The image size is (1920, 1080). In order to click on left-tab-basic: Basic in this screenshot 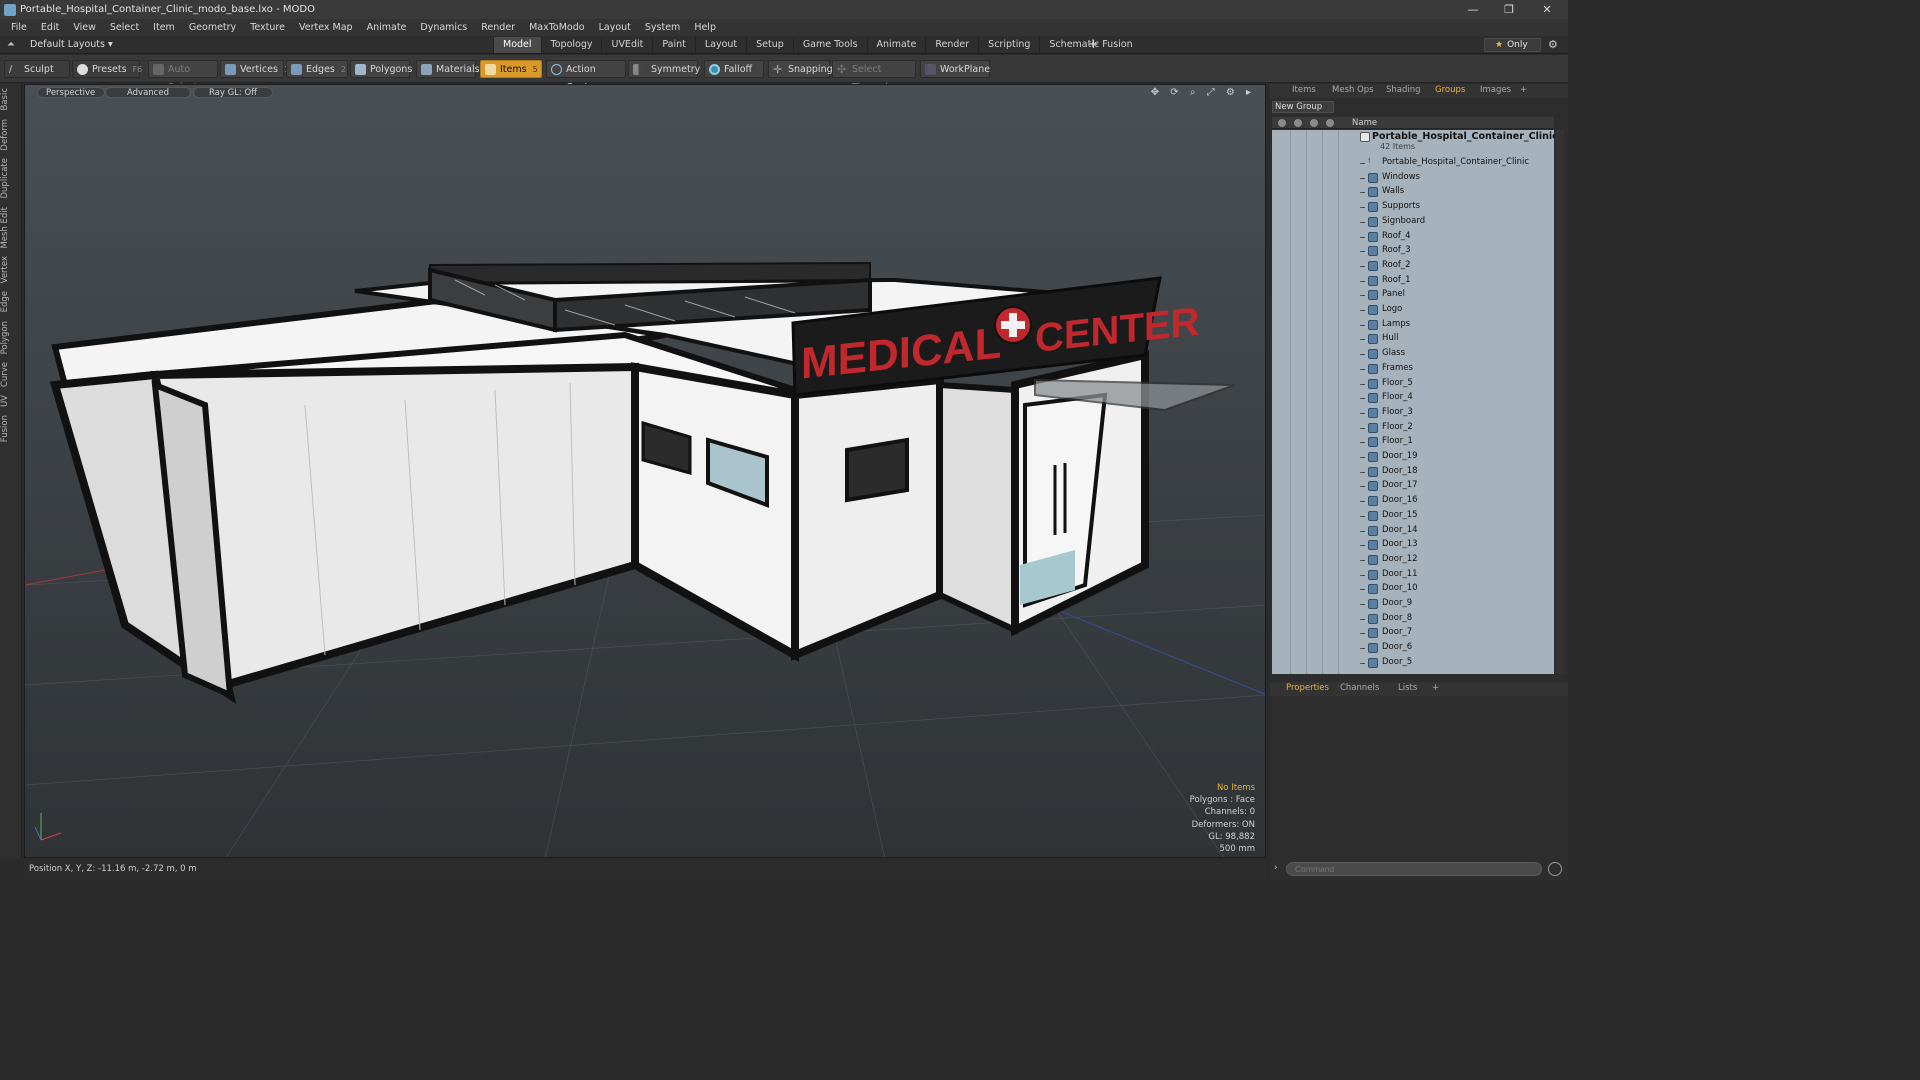, I will do `click(11, 99)`.